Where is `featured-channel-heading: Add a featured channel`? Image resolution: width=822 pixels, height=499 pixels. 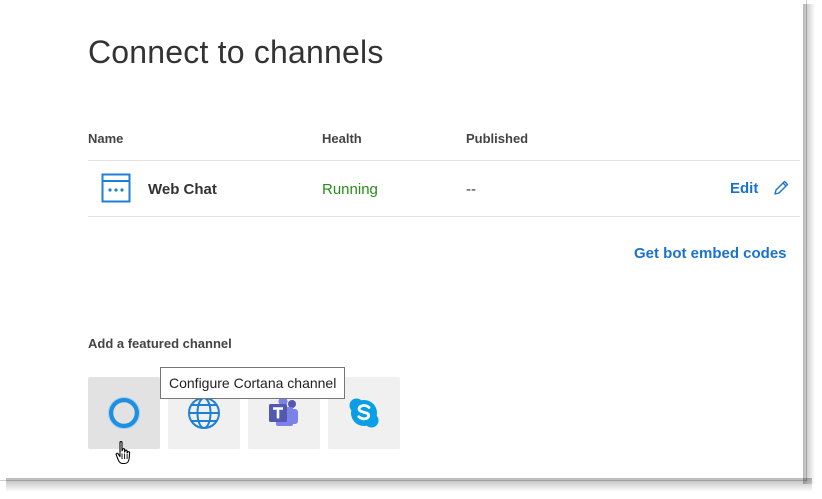
featured-channel-heading: Add a featured channel is located at coordinates (160, 343).